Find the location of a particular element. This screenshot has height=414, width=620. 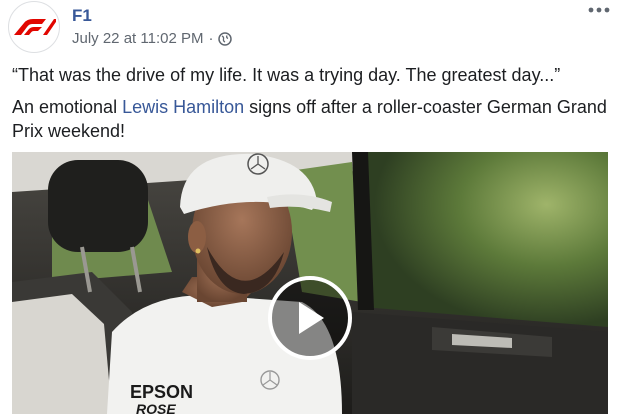

shirt-sponsor-text: EPSON is located at coordinates (161, 392).